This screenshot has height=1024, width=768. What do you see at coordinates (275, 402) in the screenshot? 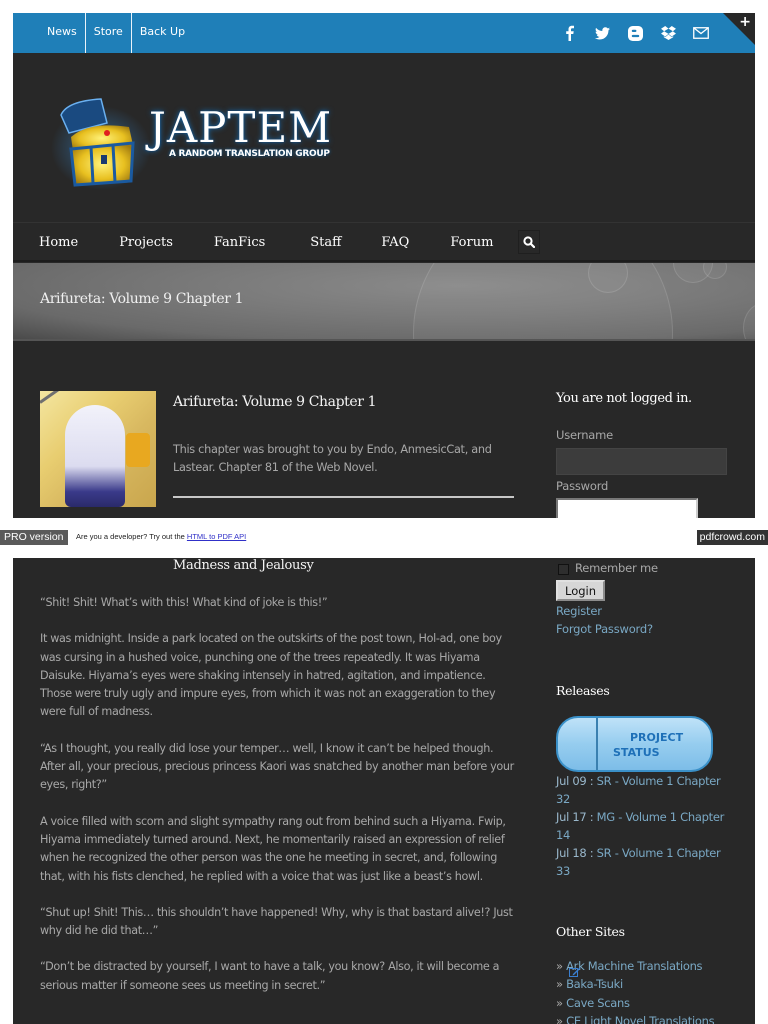
I see `post-title: Arifureta: Volume 9 Chapter 1` at bounding box center [275, 402].